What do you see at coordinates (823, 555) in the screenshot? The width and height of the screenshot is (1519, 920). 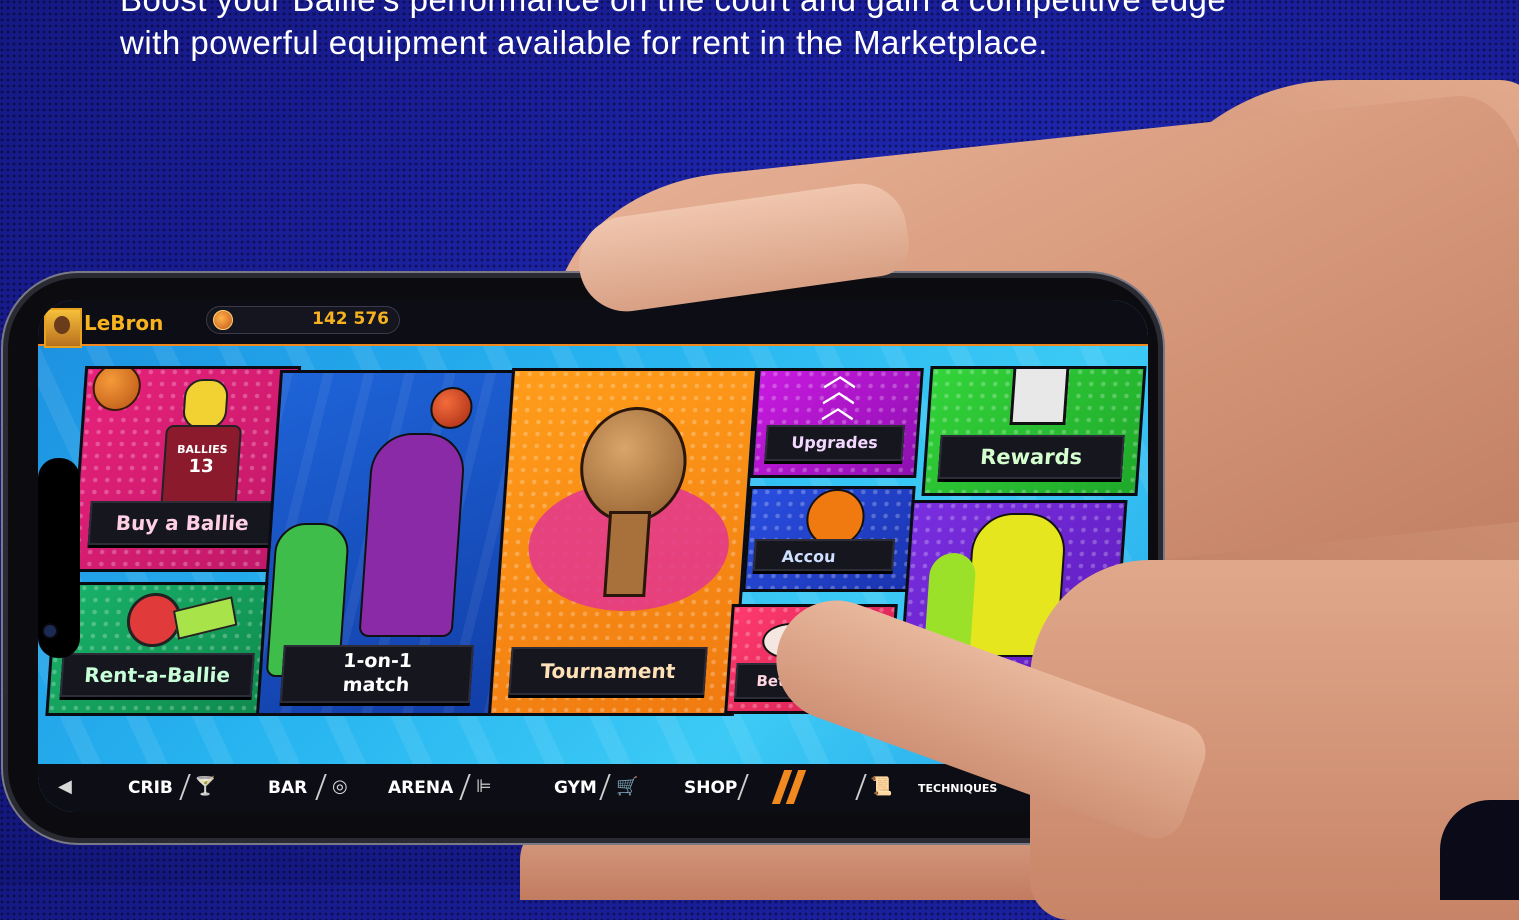 I see `account-label: Accou` at bounding box center [823, 555].